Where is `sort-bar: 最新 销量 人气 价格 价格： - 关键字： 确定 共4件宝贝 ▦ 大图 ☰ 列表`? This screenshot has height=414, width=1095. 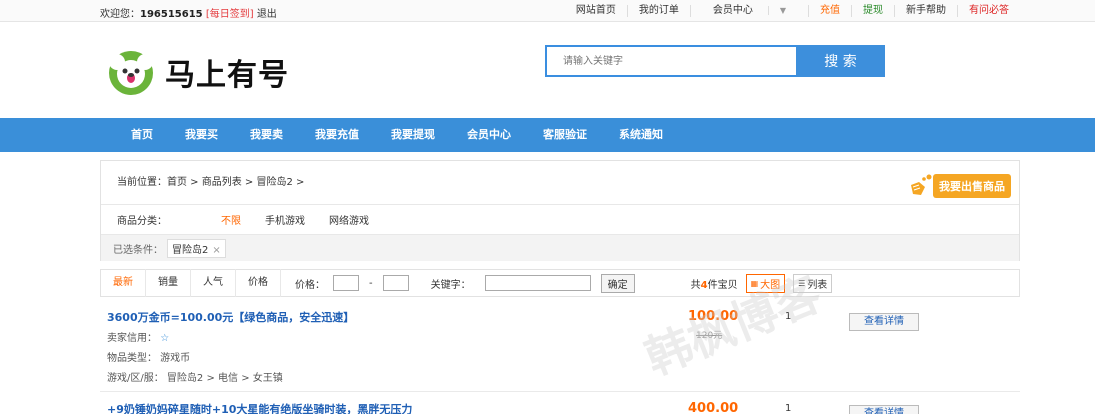
sort-bar: 最新 销量 人气 价格 价格： - 关键字： 确定 共4件宝贝 ▦ 大图 ☰ 列表 is located at coordinates (560, 283).